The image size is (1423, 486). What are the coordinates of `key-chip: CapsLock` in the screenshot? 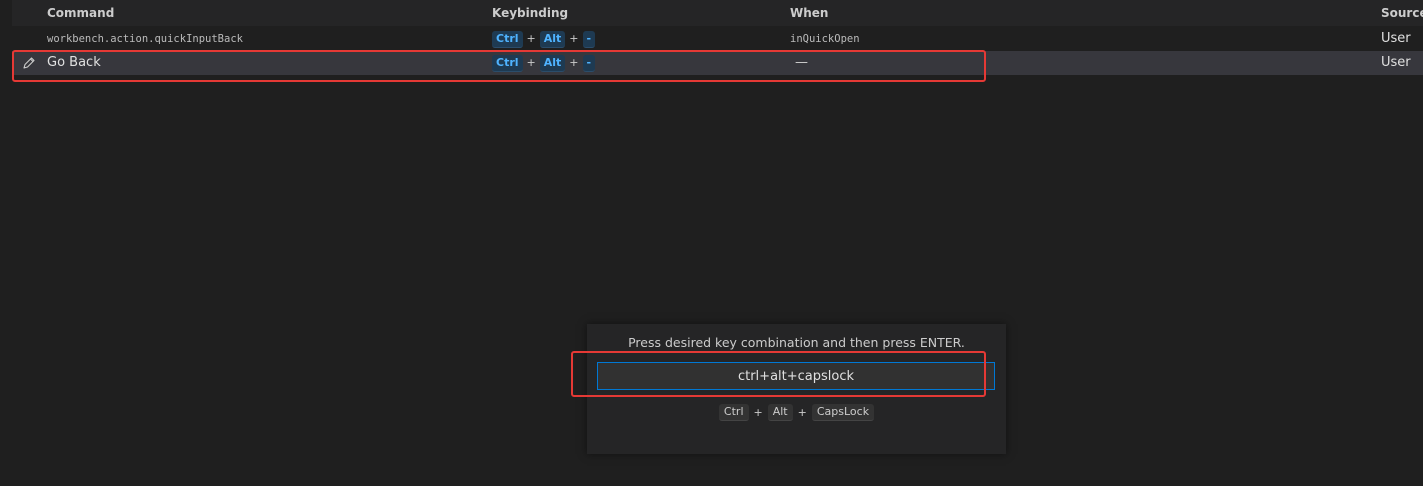 It's located at (843, 412).